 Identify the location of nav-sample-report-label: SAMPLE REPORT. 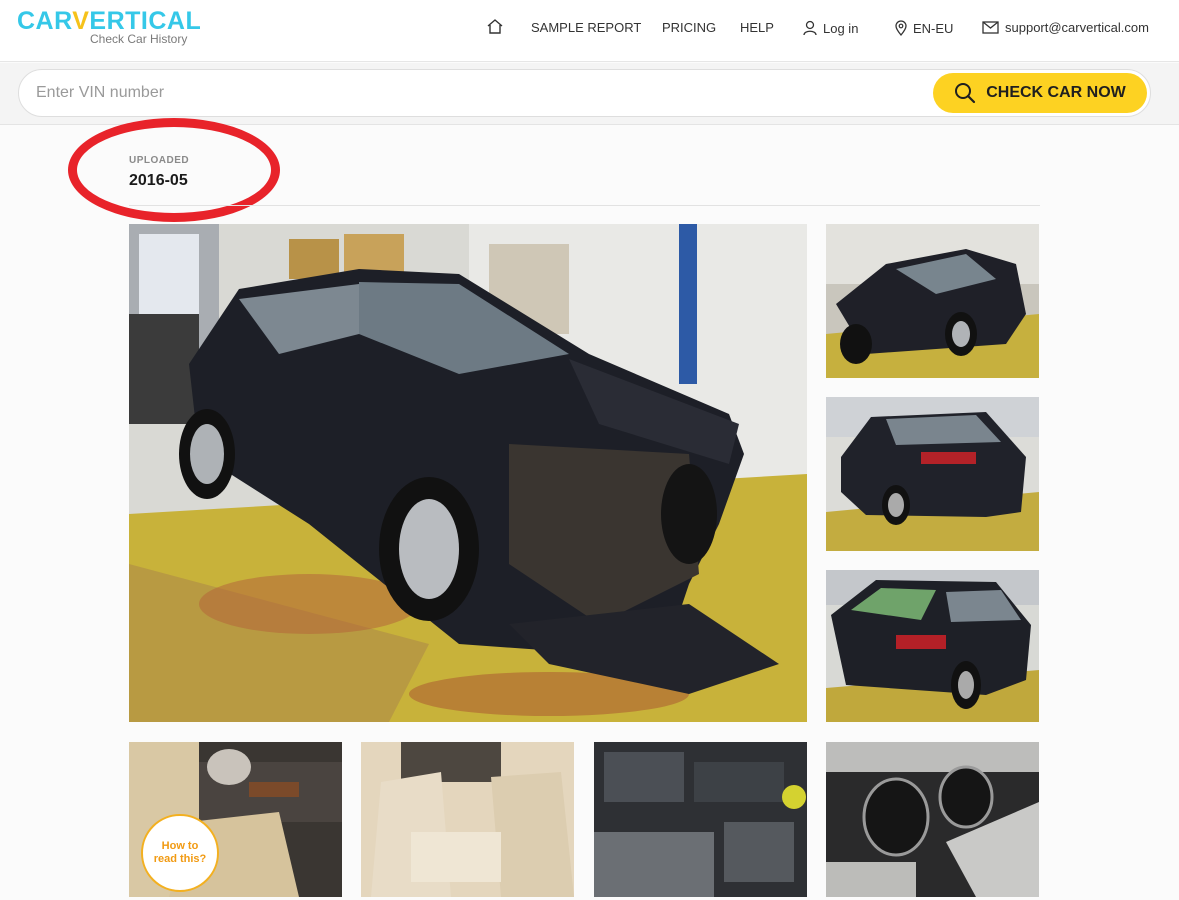
(586, 27).